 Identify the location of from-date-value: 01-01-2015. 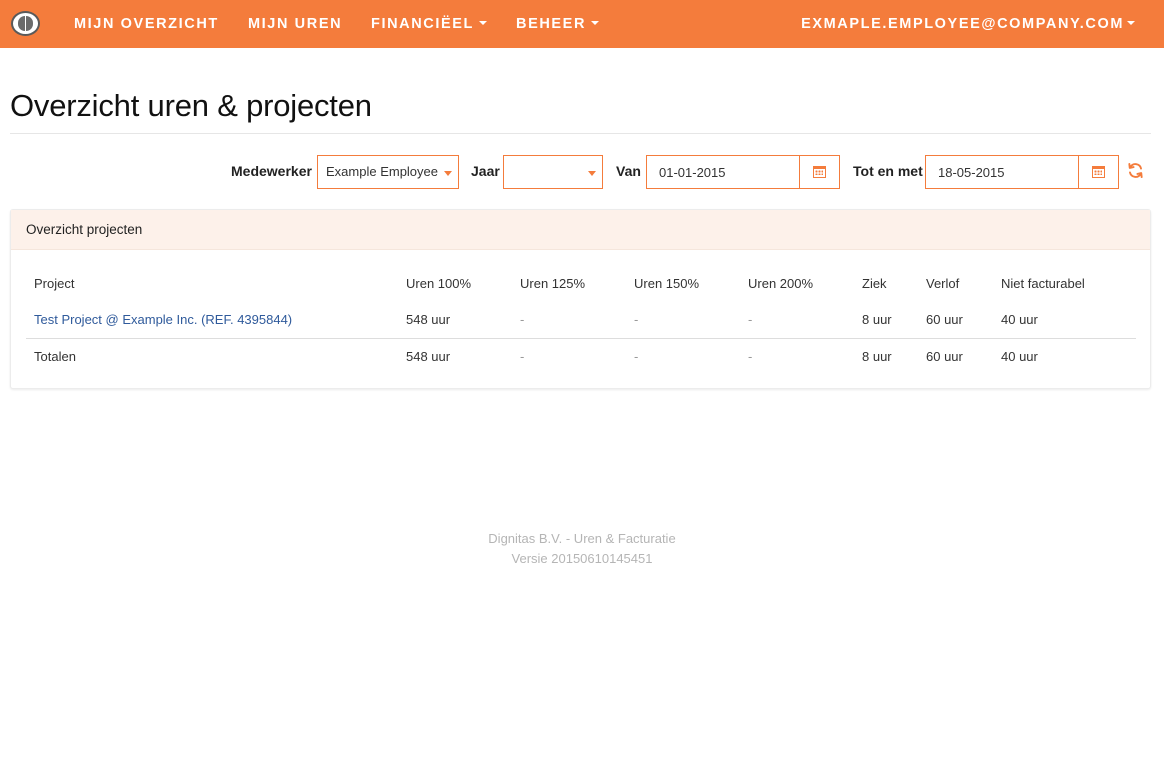
(692, 172).